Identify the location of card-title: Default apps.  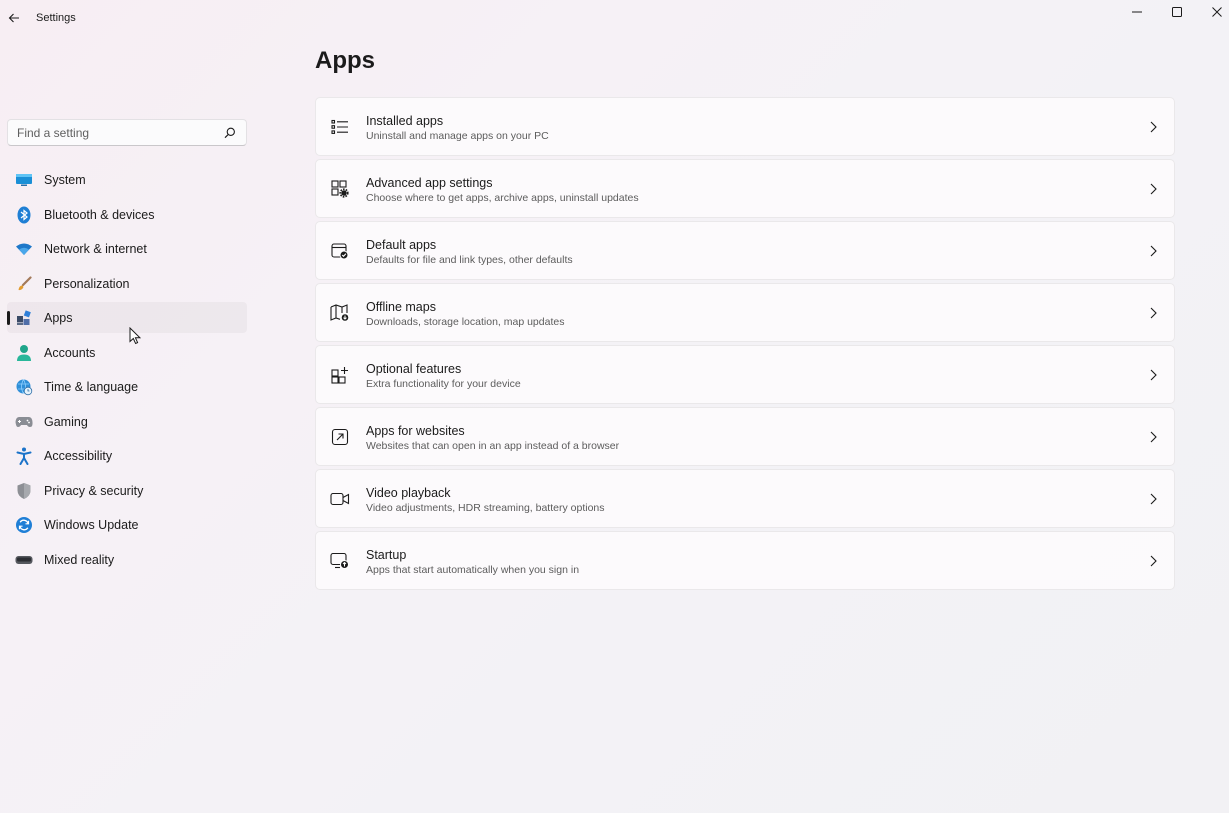
(401, 245).